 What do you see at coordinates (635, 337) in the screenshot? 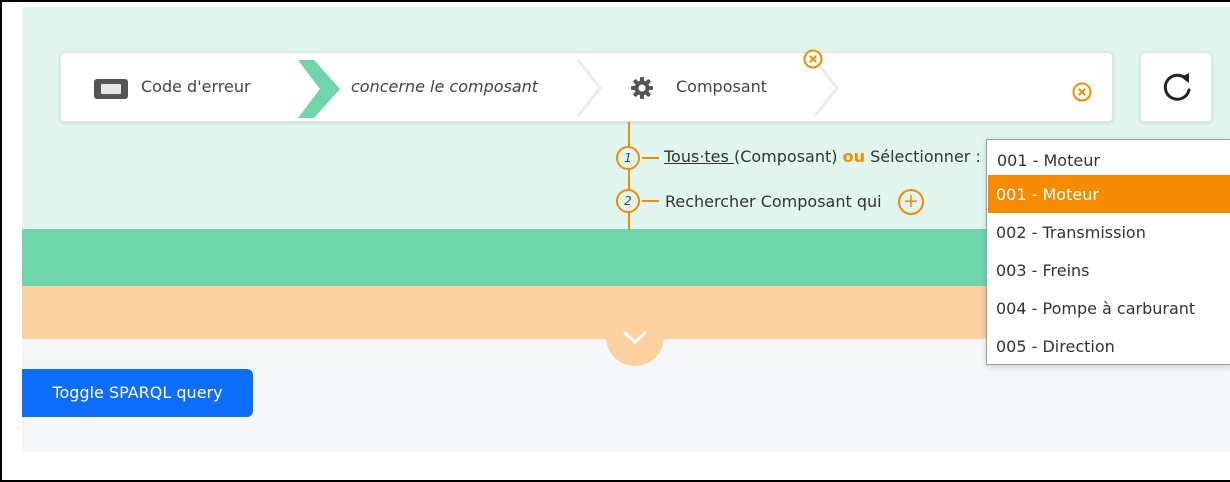
I see `chevron-down-icon` at bounding box center [635, 337].